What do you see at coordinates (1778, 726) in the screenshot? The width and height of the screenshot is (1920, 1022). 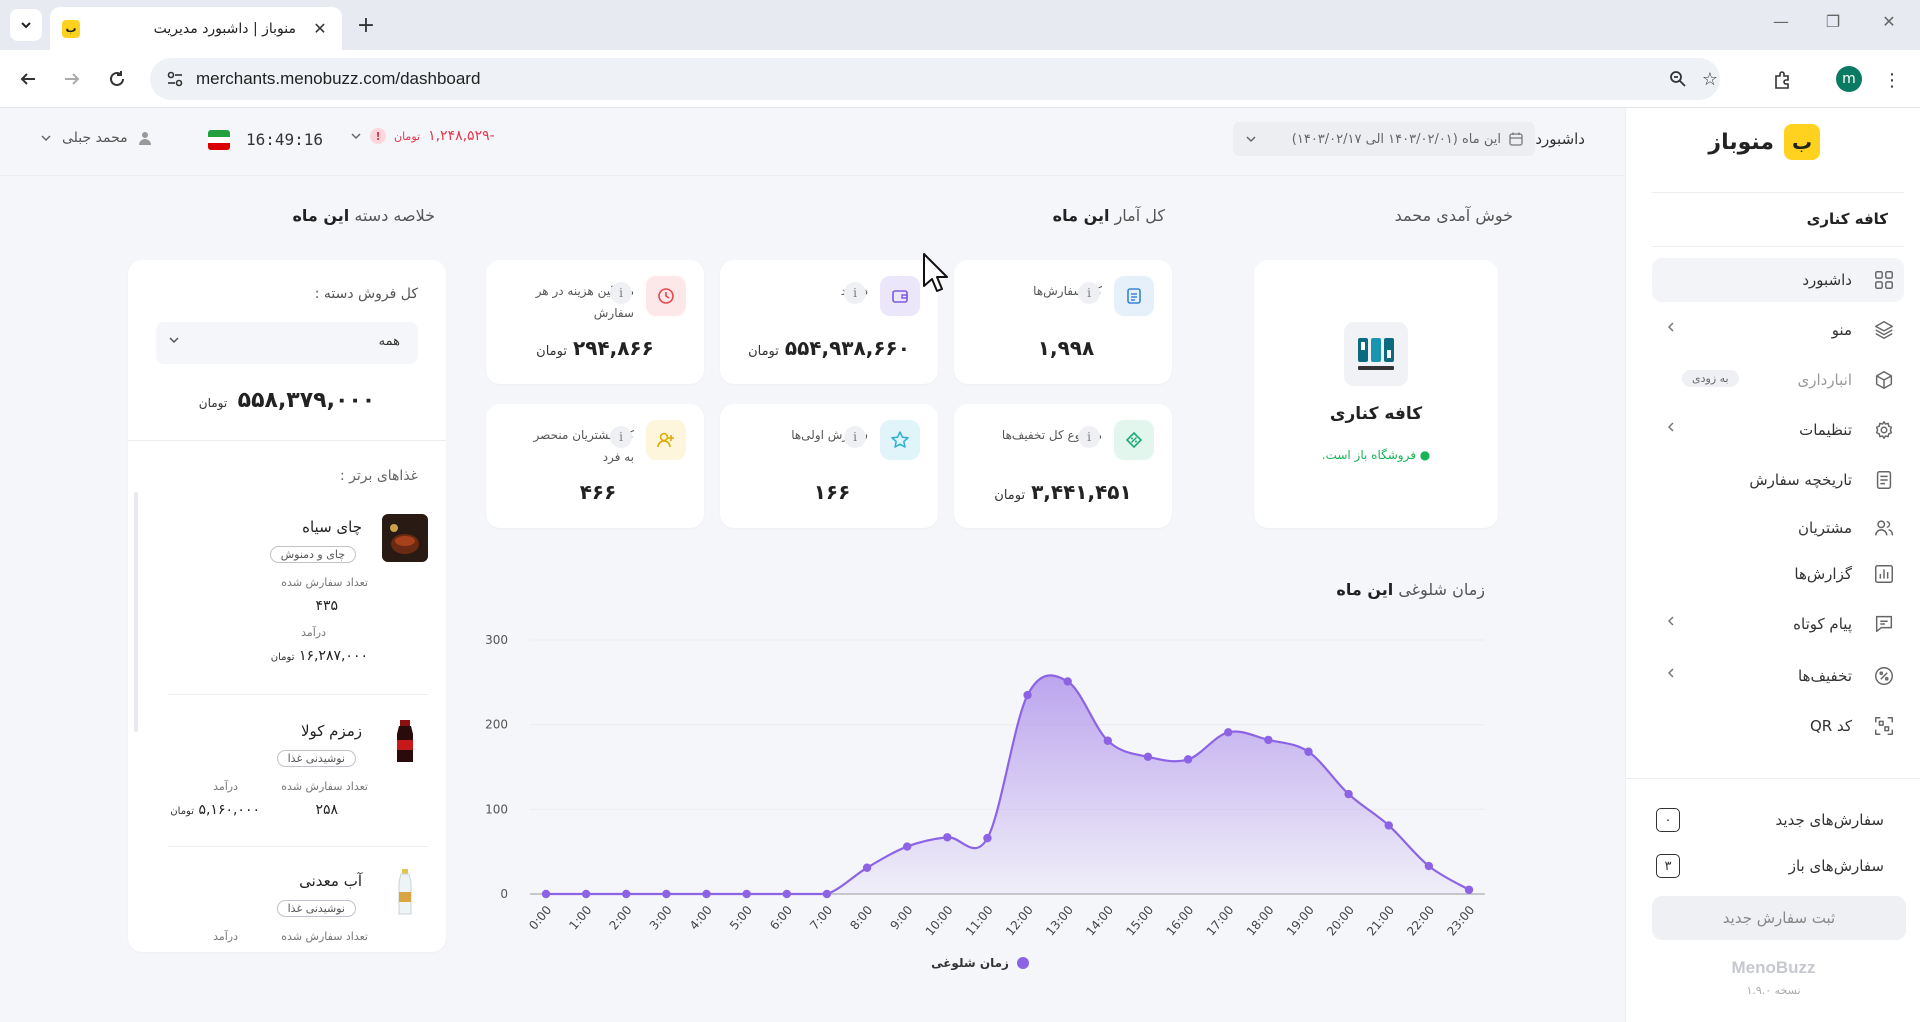 I see `sidebar-item-10: کد QR` at bounding box center [1778, 726].